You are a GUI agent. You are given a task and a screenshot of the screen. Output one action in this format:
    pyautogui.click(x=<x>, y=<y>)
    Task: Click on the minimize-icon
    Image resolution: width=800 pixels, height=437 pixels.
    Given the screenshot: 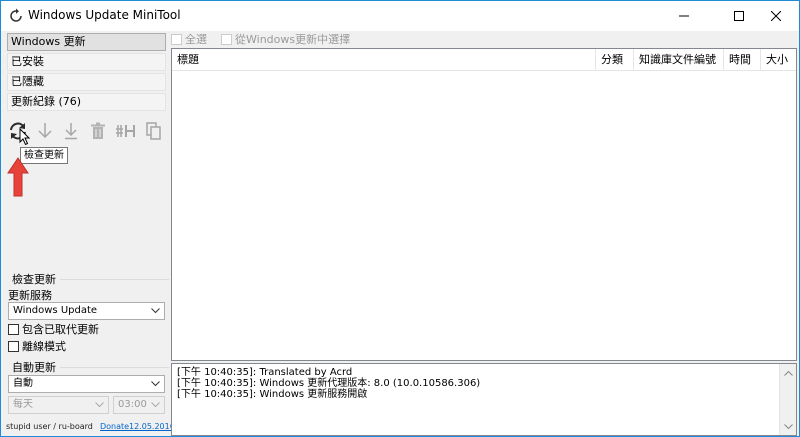 What is the action you would take?
    pyautogui.click(x=684, y=16)
    